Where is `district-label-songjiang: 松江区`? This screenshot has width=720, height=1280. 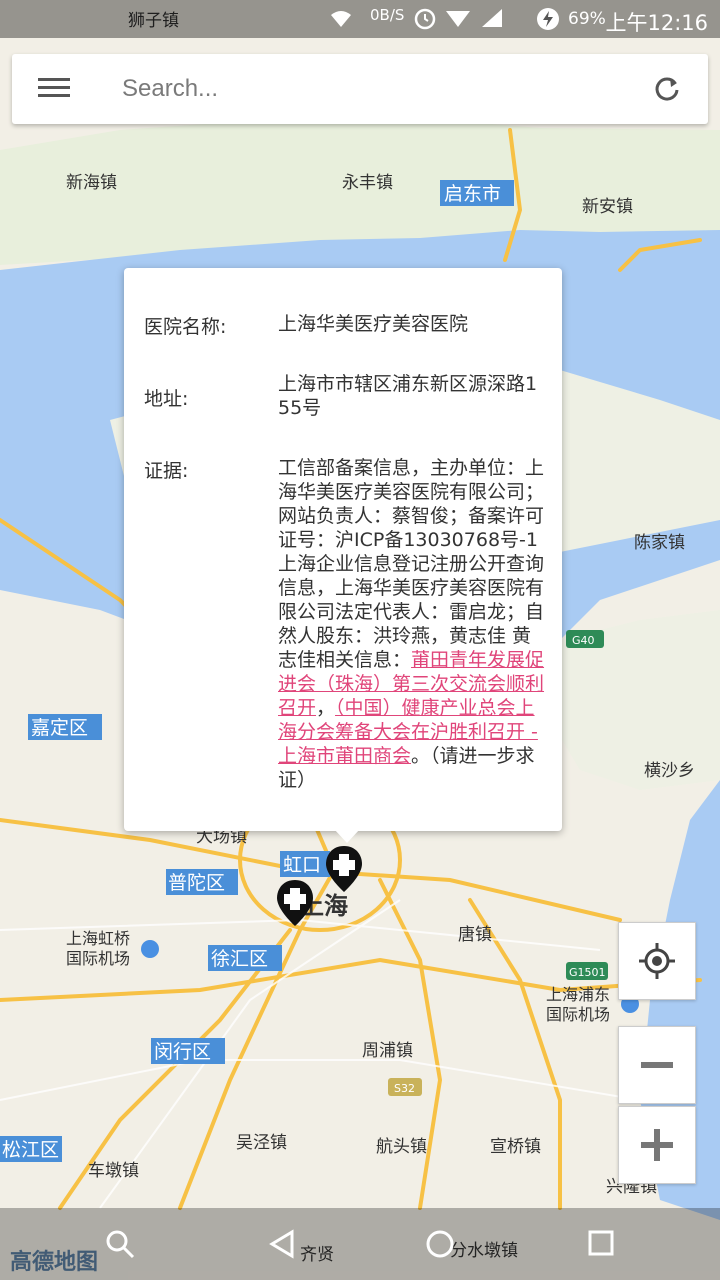
district-label-songjiang: 松江区 is located at coordinates (30, 1150).